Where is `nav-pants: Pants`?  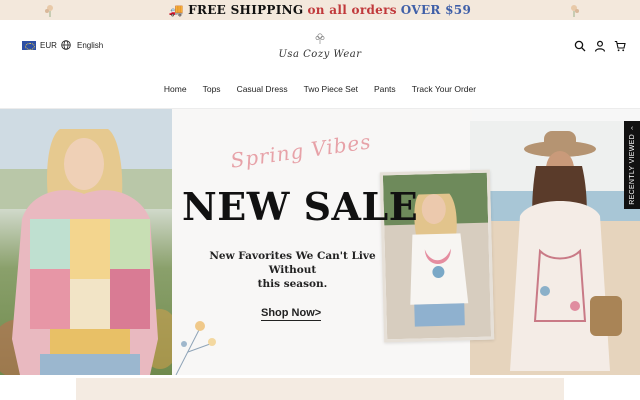
nav-pants: Pants is located at coordinates (385, 92).